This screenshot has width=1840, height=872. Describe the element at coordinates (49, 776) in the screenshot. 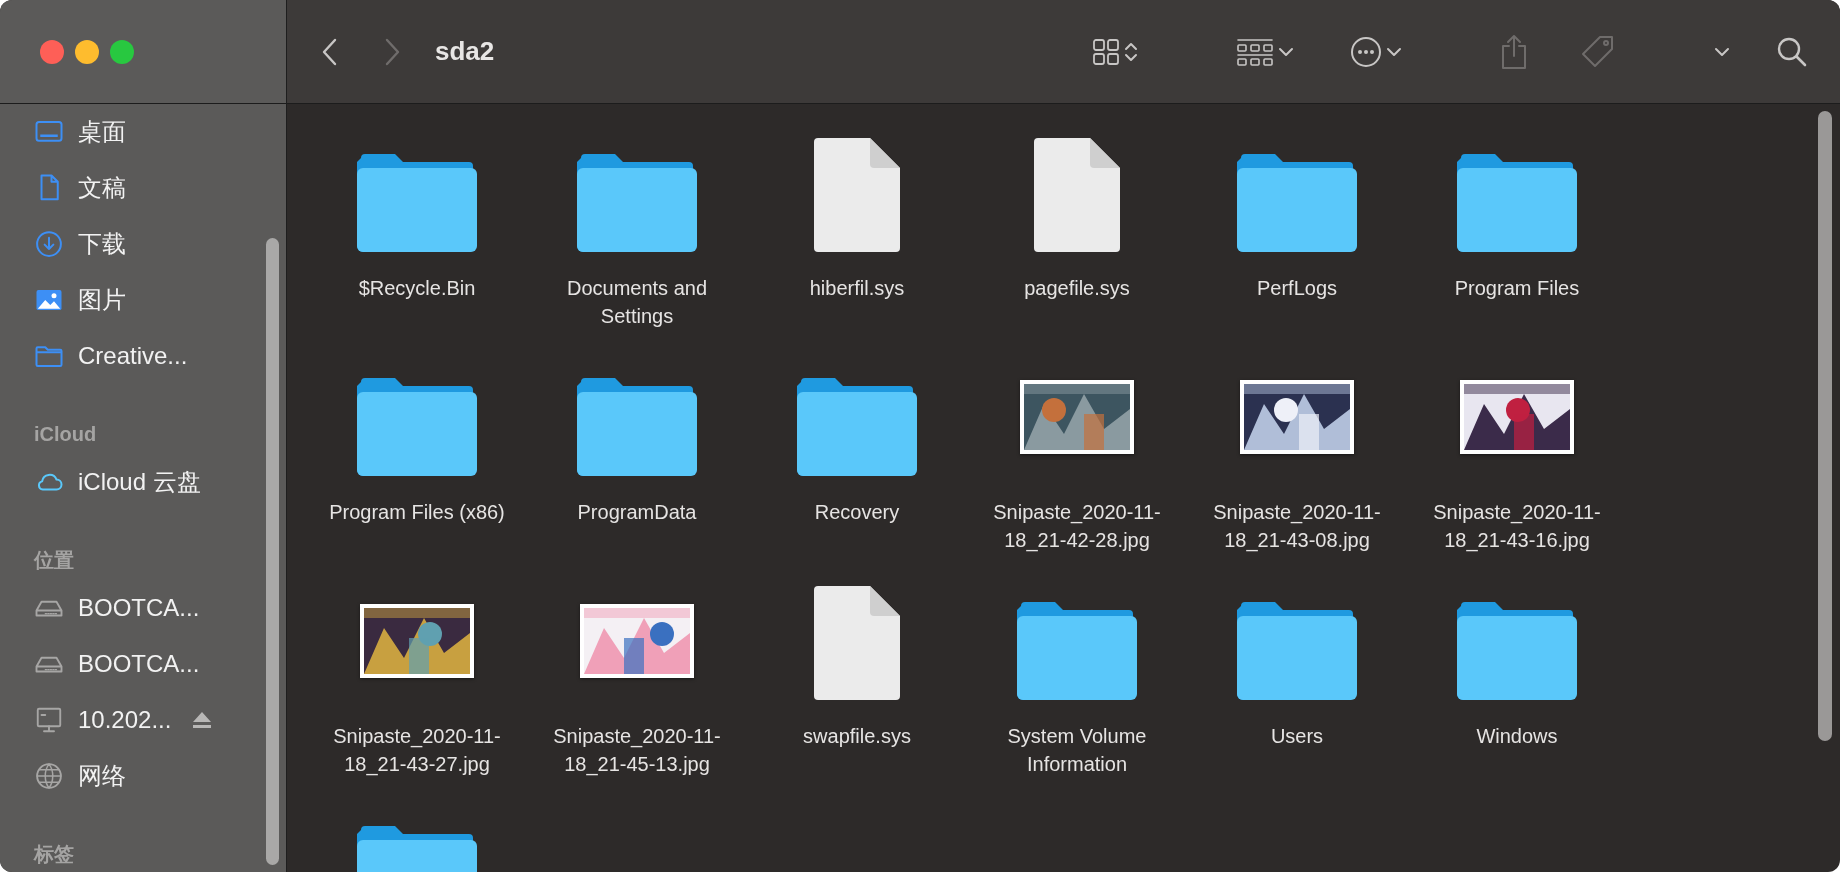

I see `globe-icon` at that location.